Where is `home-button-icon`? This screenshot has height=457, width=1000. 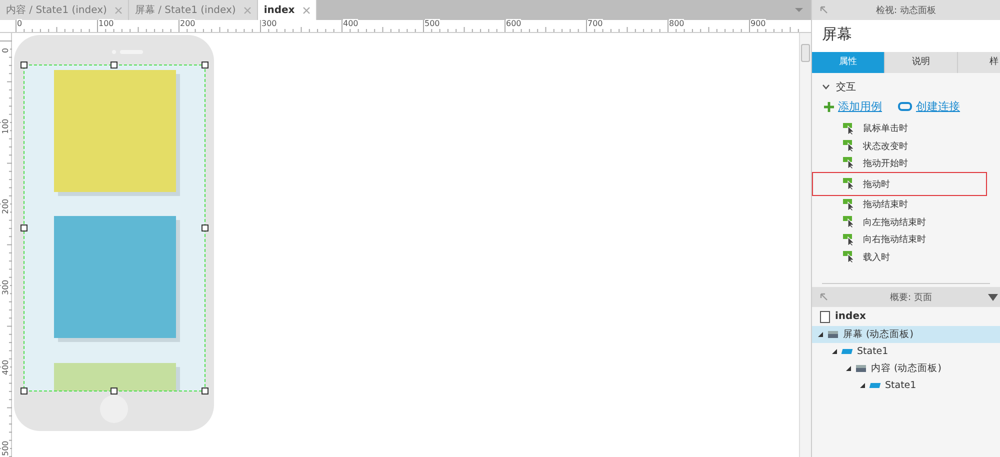 home-button-icon is located at coordinates (114, 409).